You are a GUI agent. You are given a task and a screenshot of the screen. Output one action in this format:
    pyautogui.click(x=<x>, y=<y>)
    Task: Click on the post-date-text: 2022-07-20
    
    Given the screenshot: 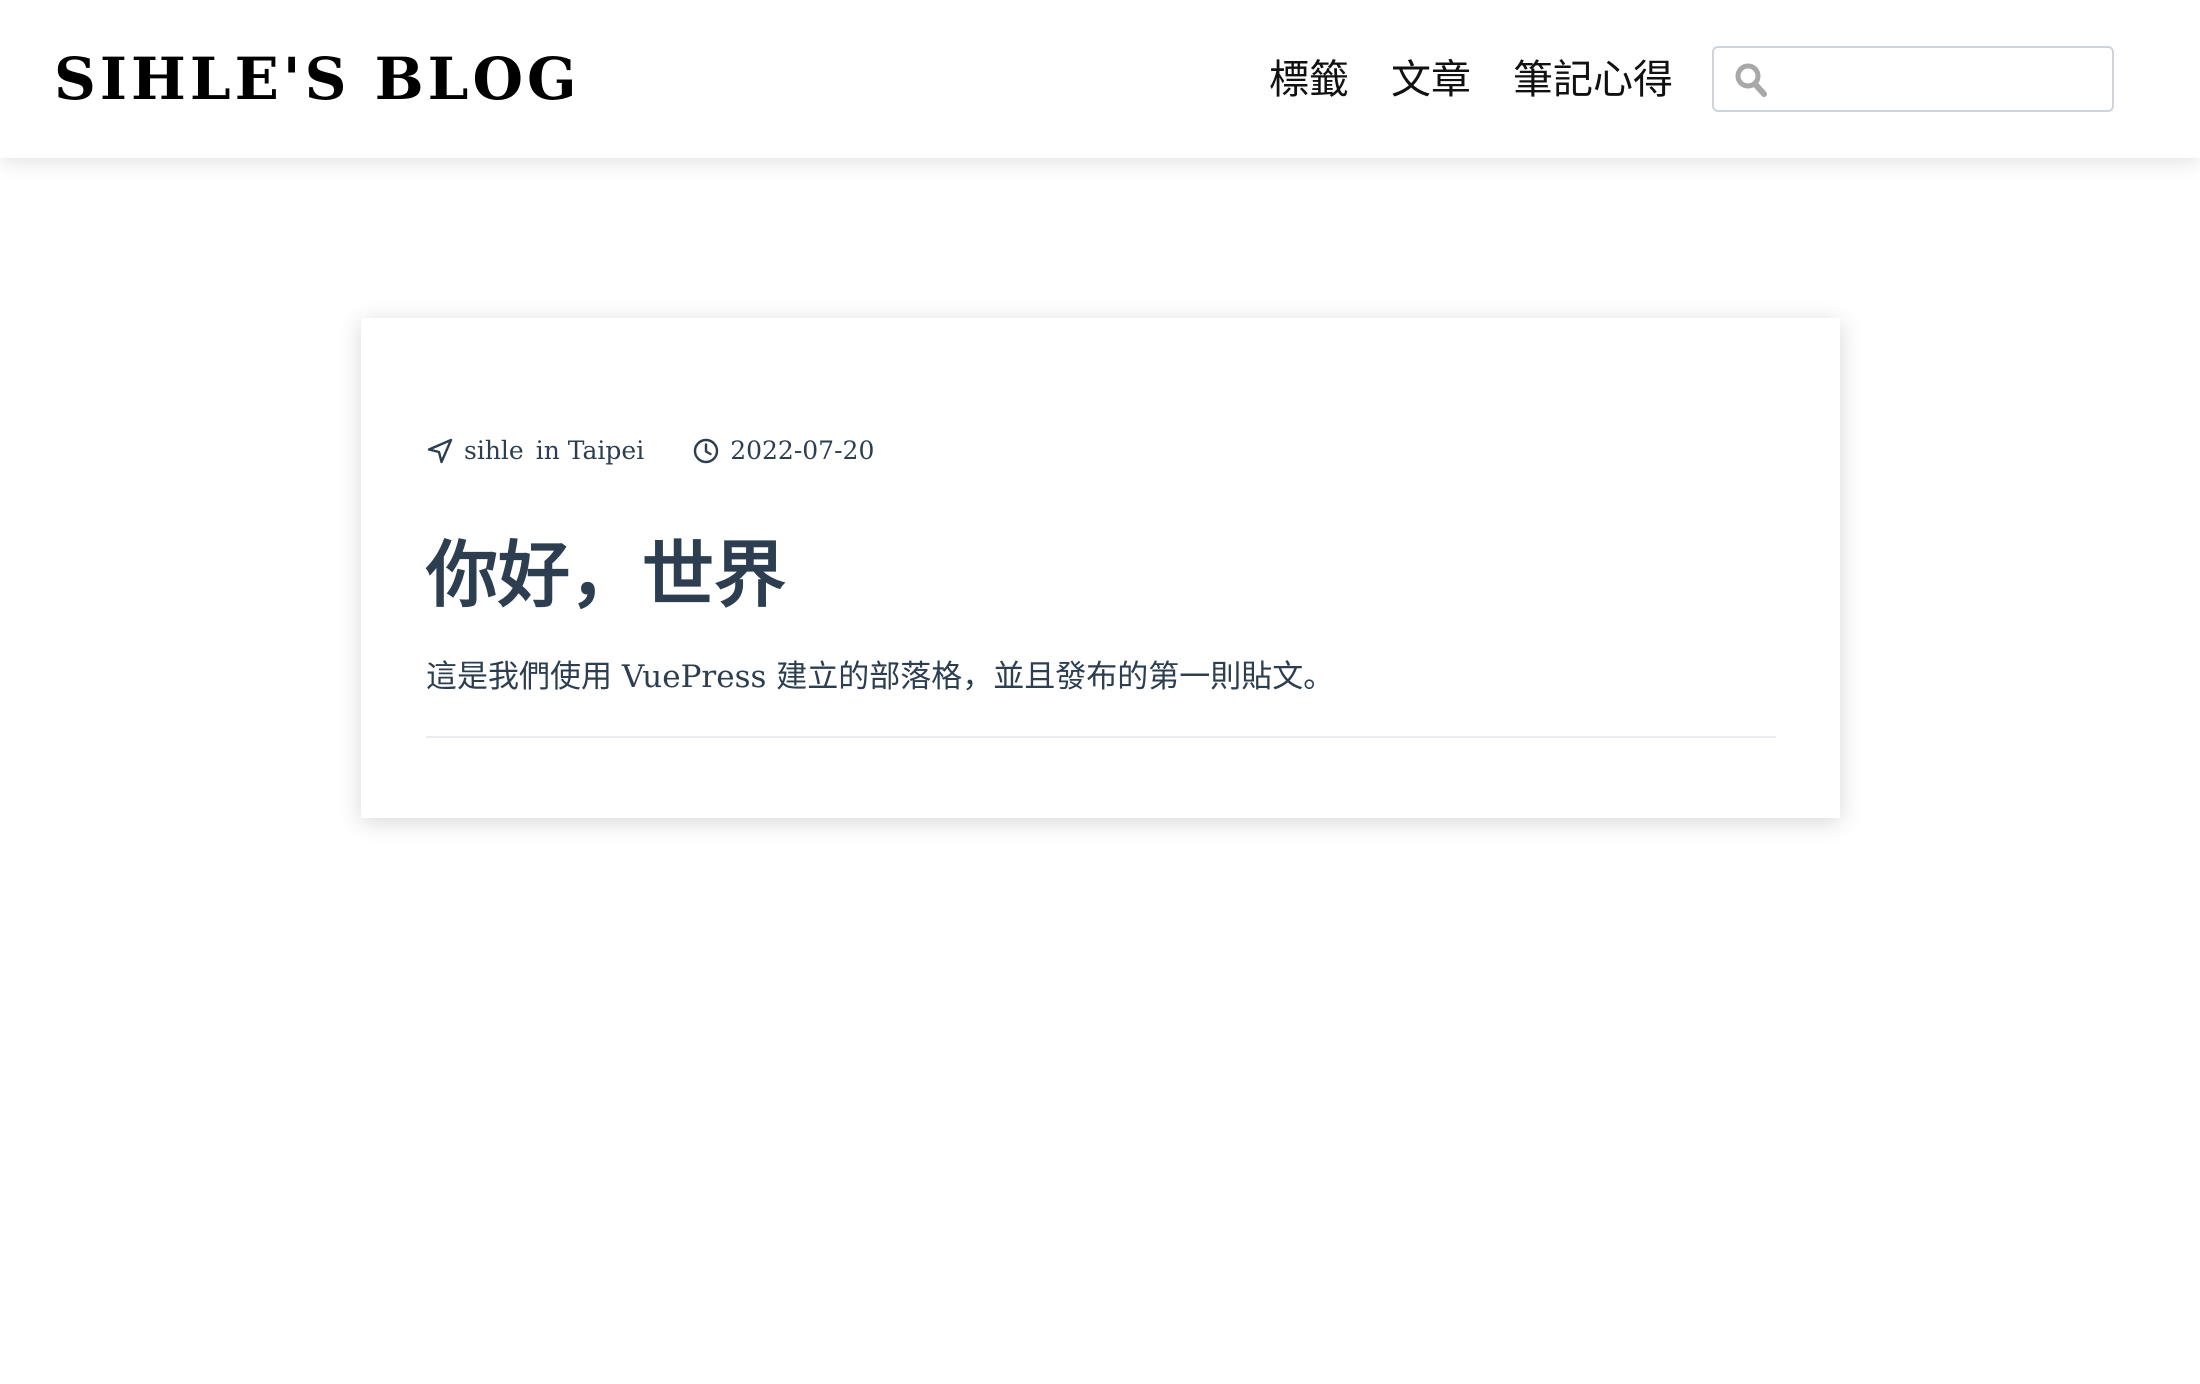 What is the action you would take?
    pyautogui.click(x=802, y=450)
    